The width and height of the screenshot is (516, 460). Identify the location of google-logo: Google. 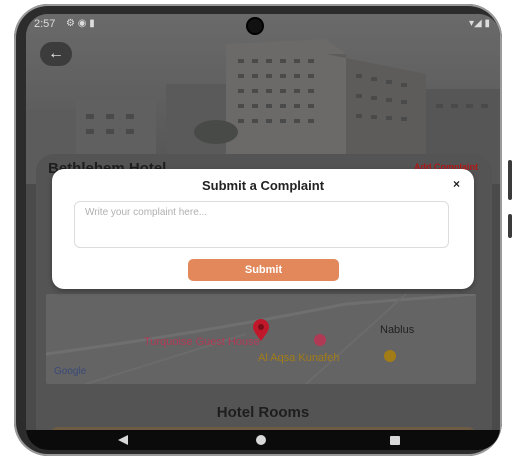
(70, 371).